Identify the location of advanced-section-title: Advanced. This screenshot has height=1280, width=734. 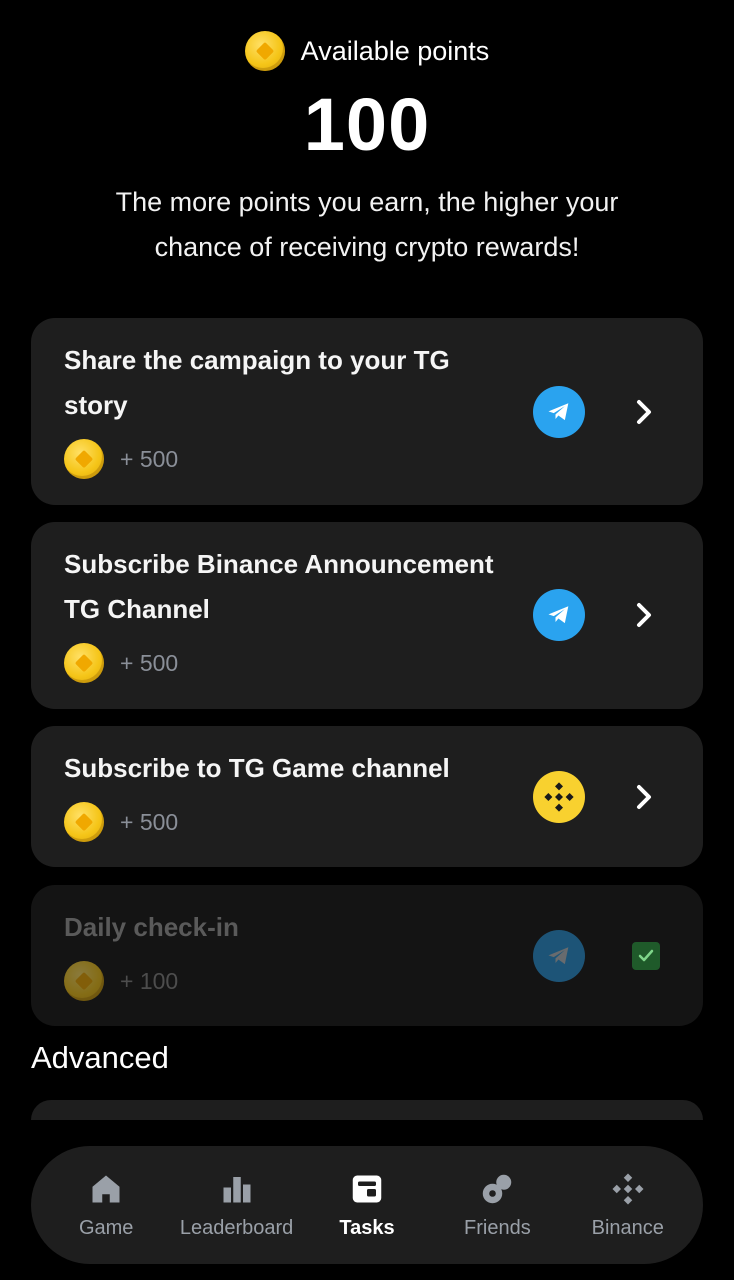
(100, 1057).